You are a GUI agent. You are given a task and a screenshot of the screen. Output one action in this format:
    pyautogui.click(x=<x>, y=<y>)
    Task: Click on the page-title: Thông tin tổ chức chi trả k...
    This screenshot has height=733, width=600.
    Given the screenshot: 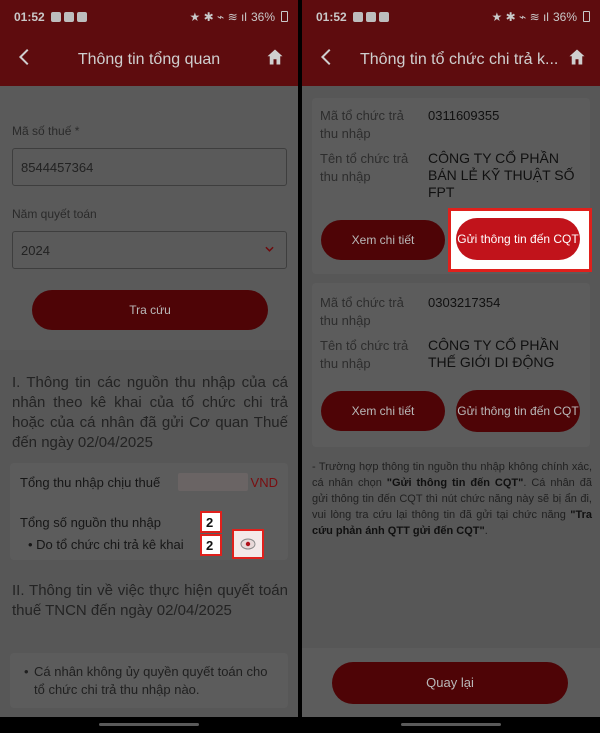 What is the action you would take?
    pyautogui.click(x=459, y=59)
    